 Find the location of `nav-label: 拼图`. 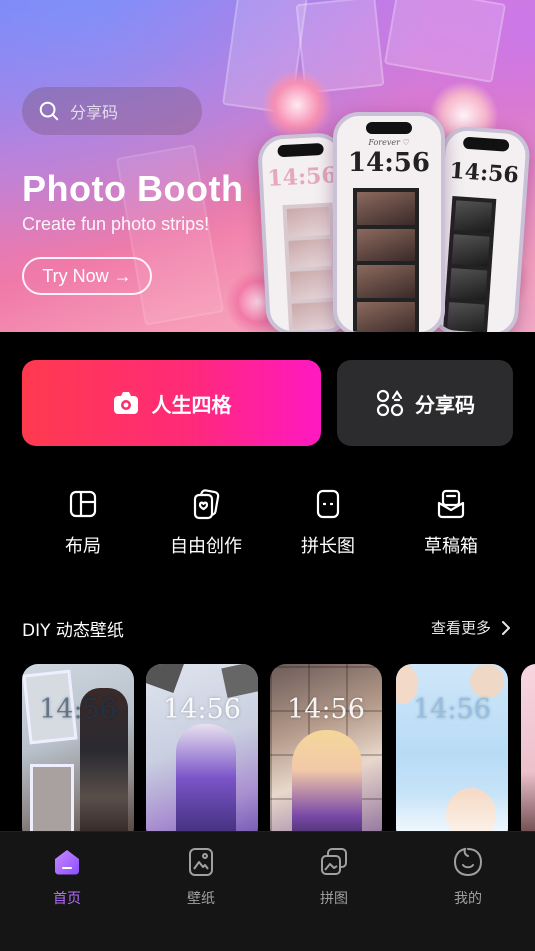

nav-label: 拼图 is located at coordinates (334, 899).